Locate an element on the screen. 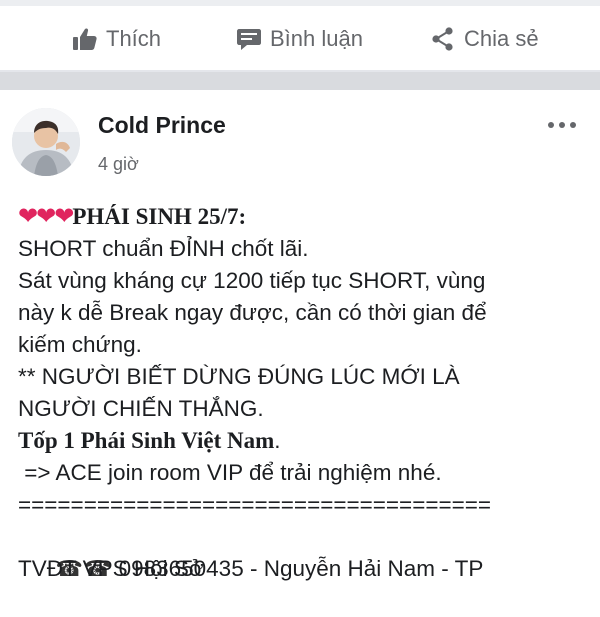 The width and height of the screenshot is (600, 617). post-action-bar: Thích Bình luận Chia sẻ is located at coordinates (300, 36).